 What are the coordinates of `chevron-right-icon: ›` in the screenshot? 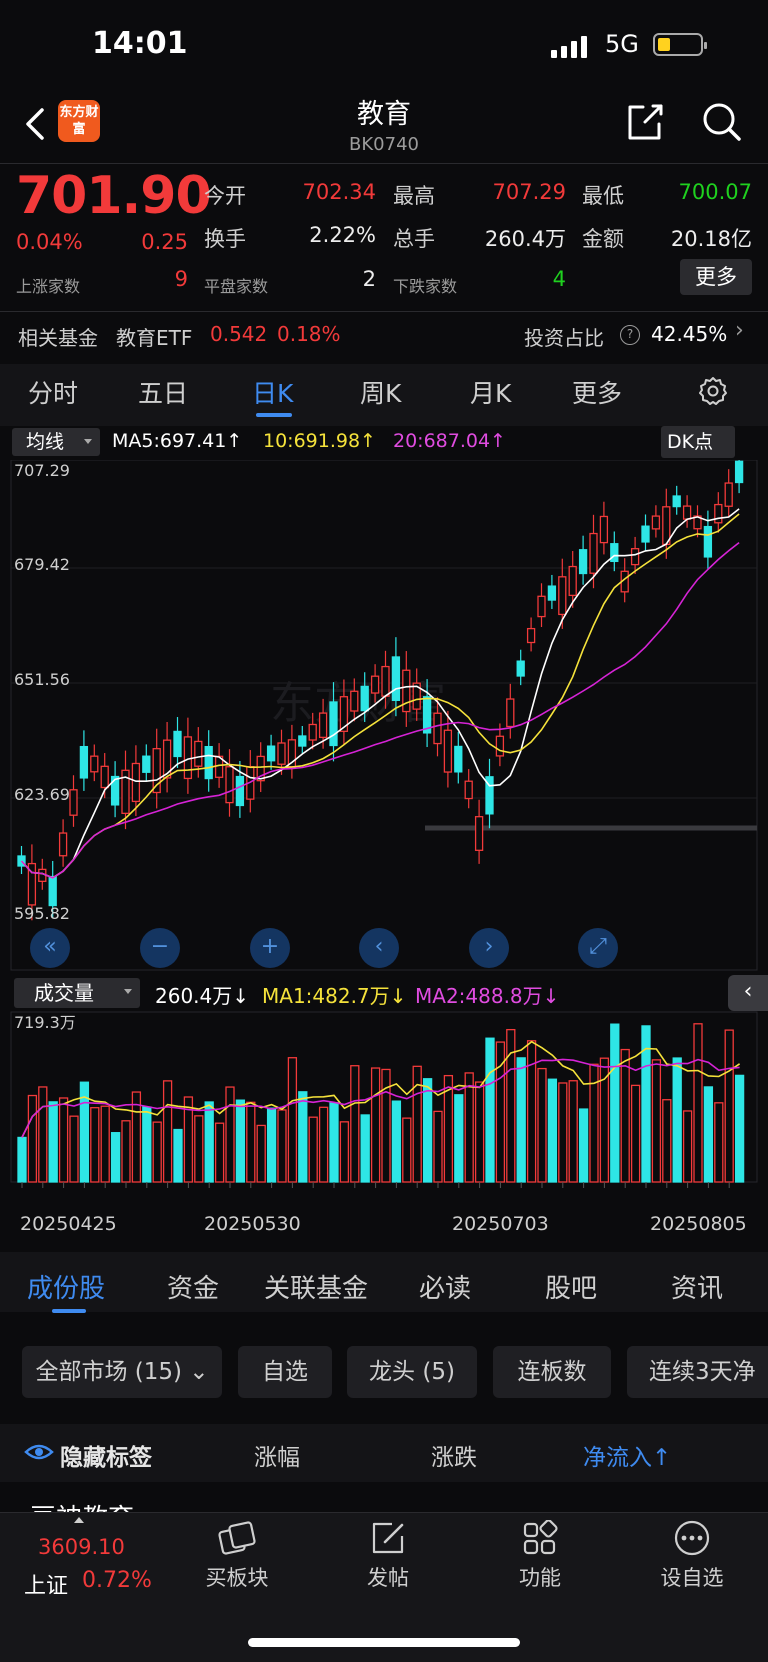 It's located at (739, 330).